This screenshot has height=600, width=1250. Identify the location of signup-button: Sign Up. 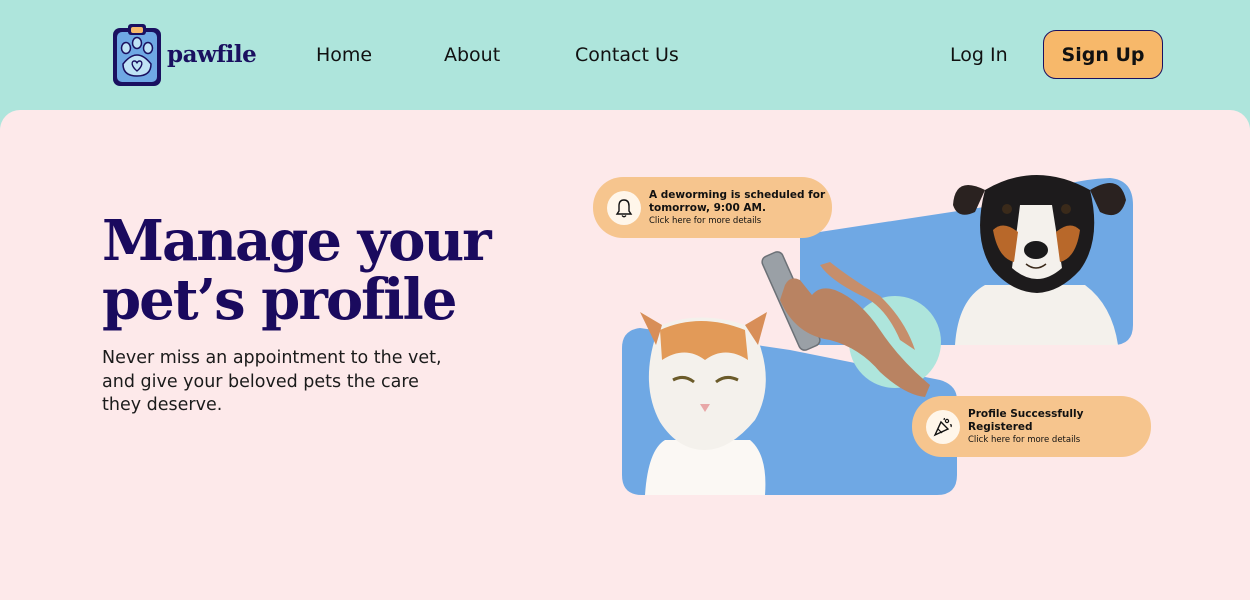
(1103, 54).